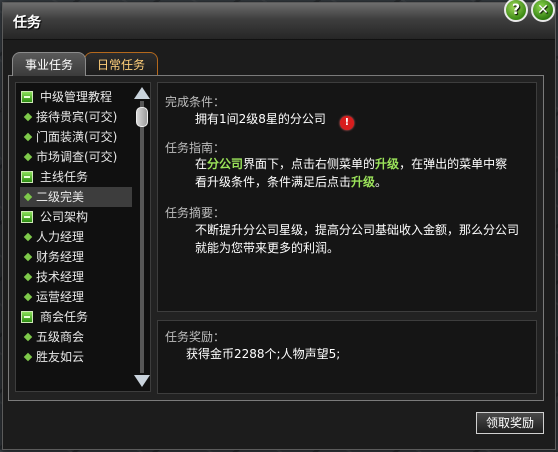 The height and width of the screenshot is (452, 558). I want to click on task-list-scrollbar, so click(142, 237).